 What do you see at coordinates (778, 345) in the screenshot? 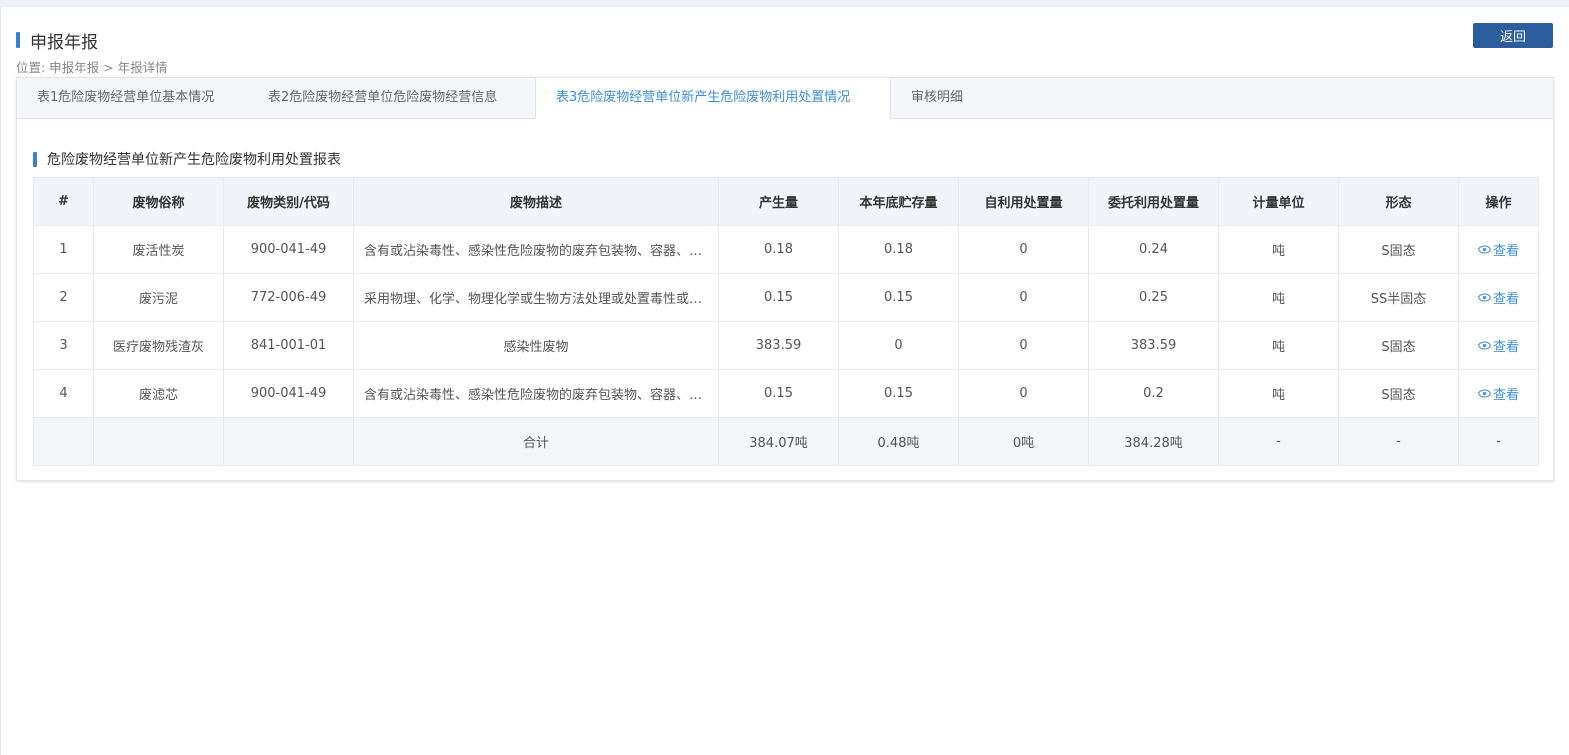
I see `cell-generated: 383.59` at bounding box center [778, 345].